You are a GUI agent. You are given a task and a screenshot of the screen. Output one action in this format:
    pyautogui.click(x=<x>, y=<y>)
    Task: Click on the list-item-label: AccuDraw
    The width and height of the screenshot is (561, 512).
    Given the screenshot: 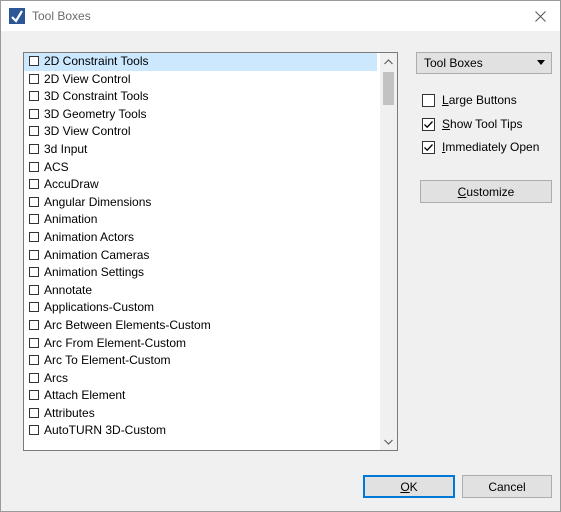 What is the action you would take?
    pyautogui.click(x=71, y=184)
    